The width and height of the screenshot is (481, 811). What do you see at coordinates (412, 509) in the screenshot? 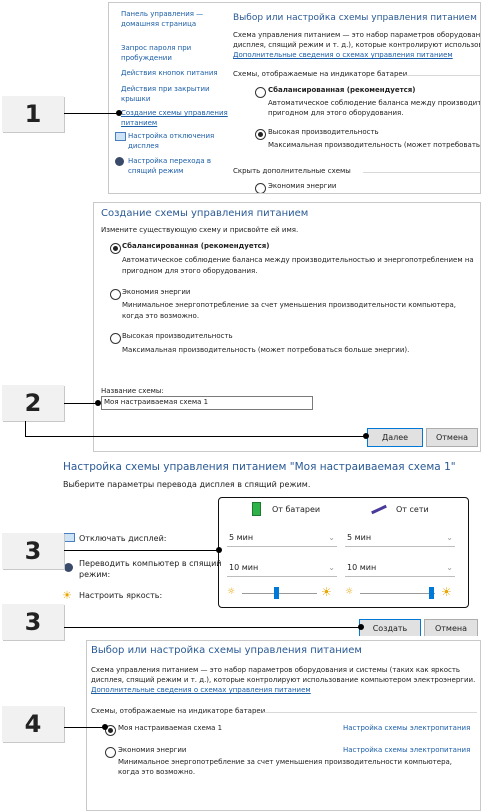
I see `column-header-ac: От сети` at bounding box center [412, 509].